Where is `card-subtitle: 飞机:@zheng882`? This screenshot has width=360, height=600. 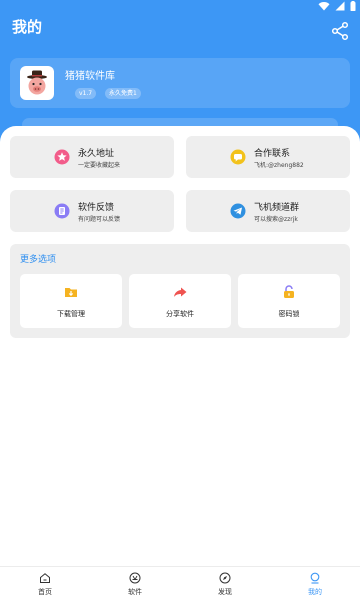
card-subtitle: 飞机:@zheng882 is located at coordinates (279, 165).